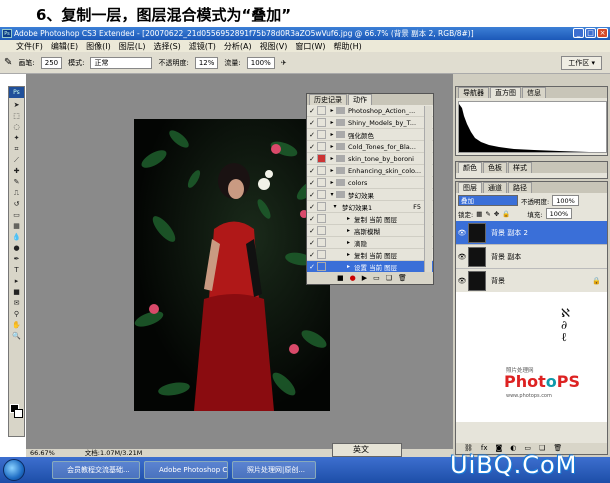 The image size is (610, 483). Describe the element at coordinates (470, 187) in the screenshot. I see `tab-layers: 图层` at that location.